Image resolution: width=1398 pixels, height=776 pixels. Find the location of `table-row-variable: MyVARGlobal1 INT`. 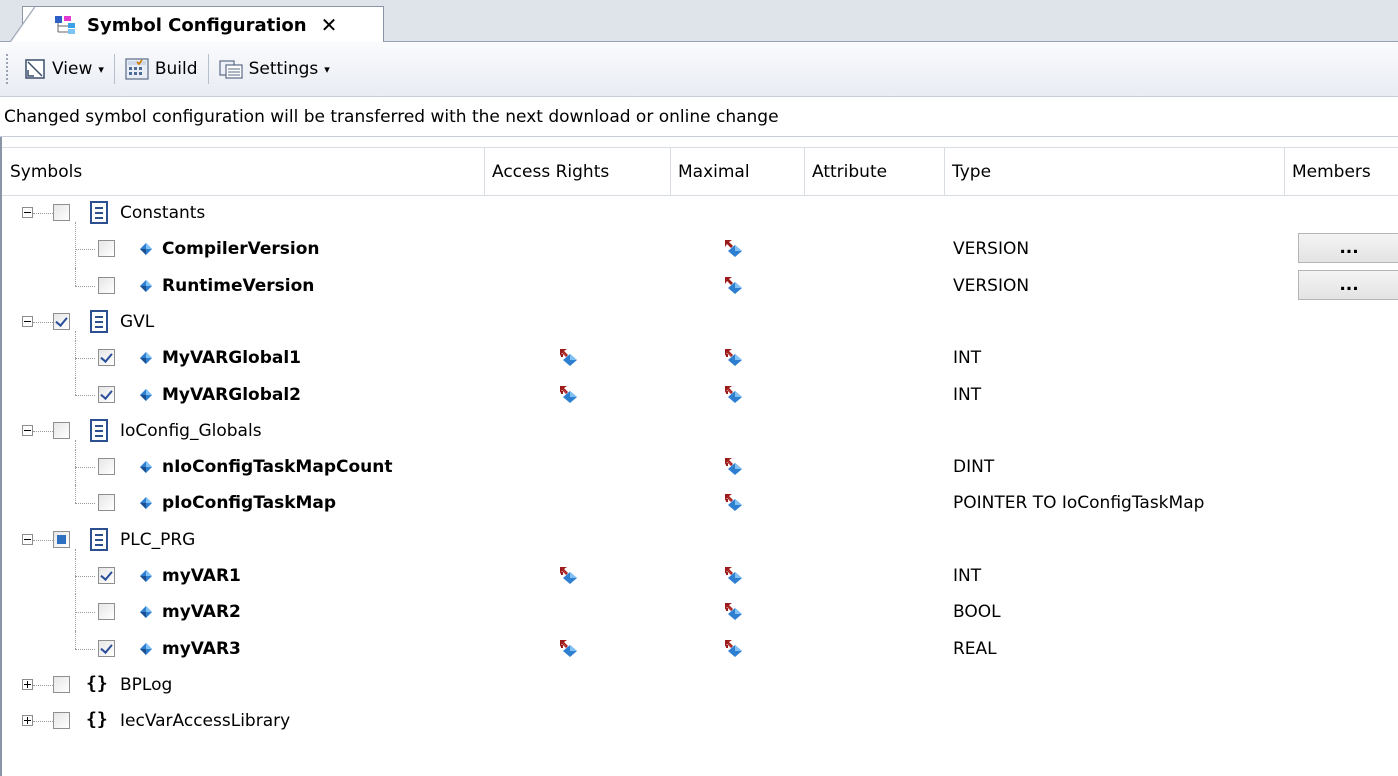

table-row-variable: MyVARGlobal1 INT is located at coordinates (700, 358).